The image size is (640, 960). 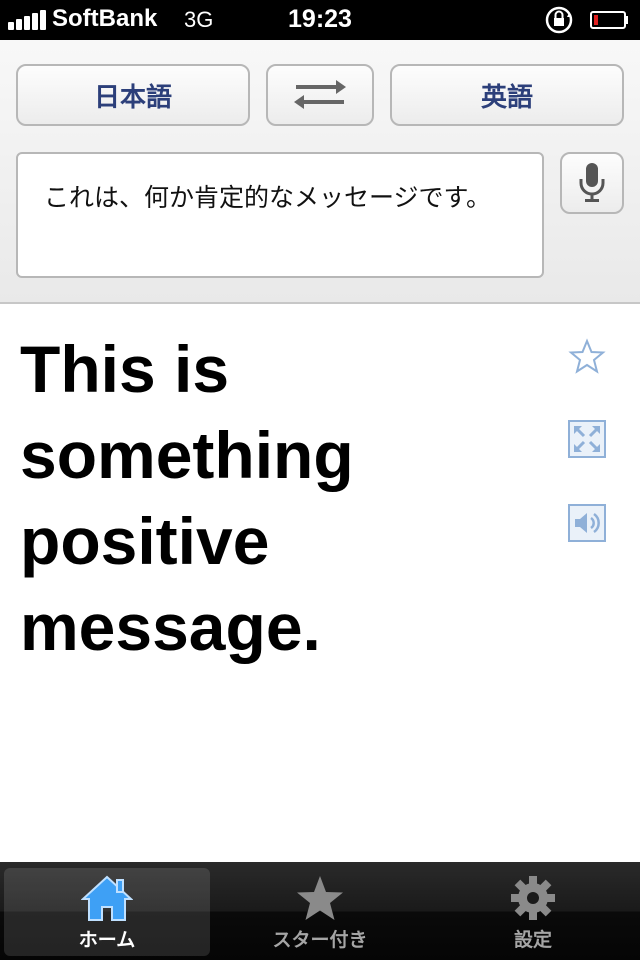 What do you see at coordinates (587, 523) in the screenshot?
I see `speaker-icon` at bounding box center [587, 523].